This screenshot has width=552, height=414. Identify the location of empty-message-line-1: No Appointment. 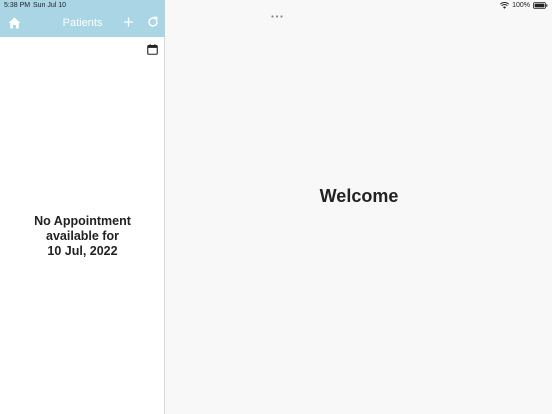
(82, 221).